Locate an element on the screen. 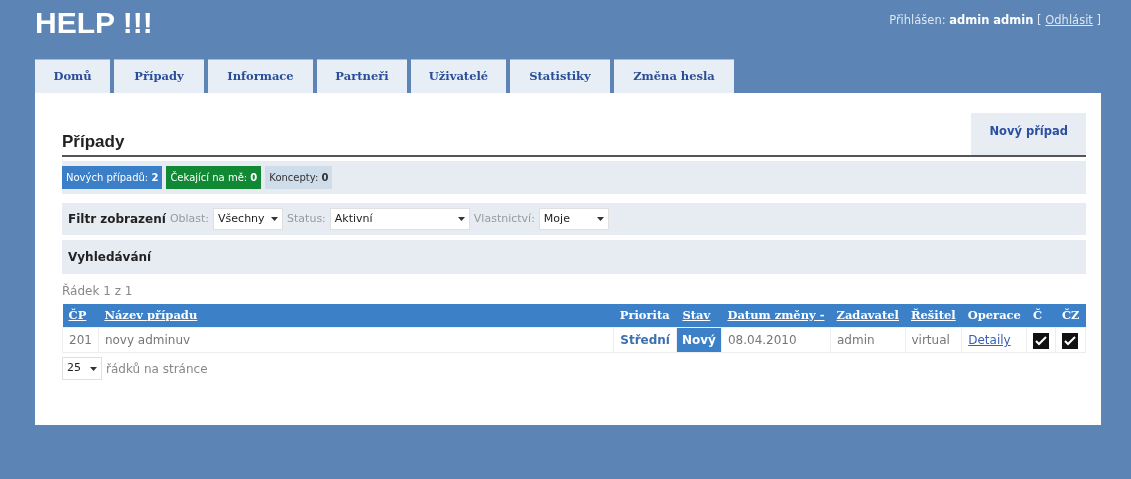 Image resolution: width=1131 pixels, height=479 pixels. user-name: admin admin is located at coordinates (991, 20).